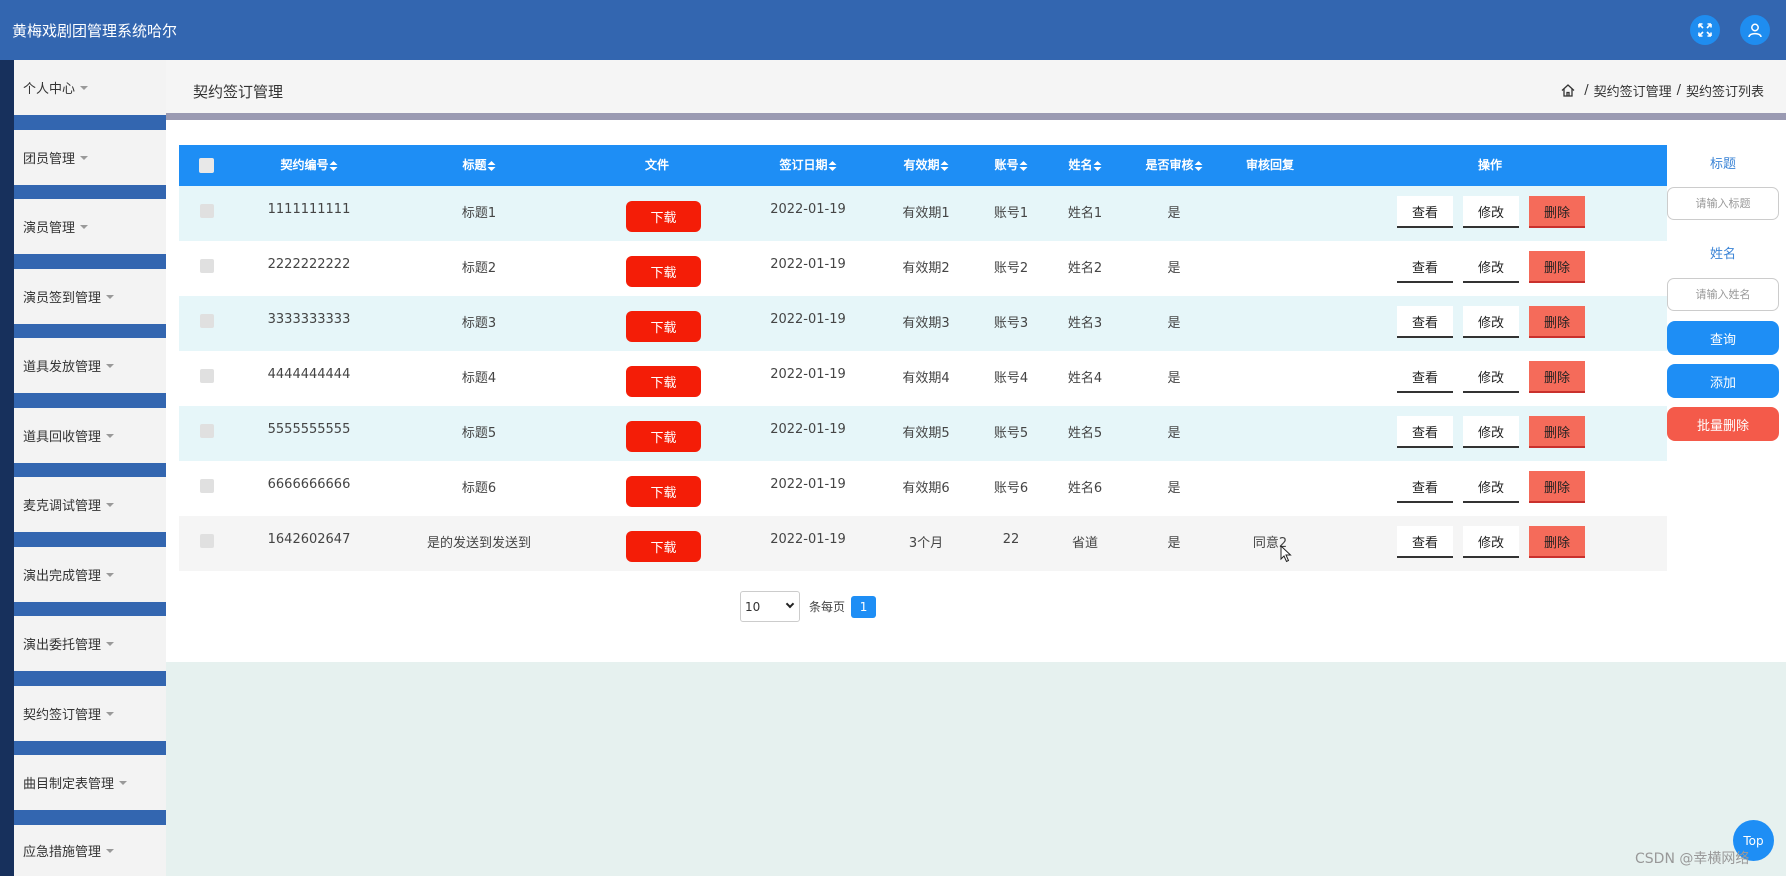 The width and height of the screenshot is (1786, 876). What do you see at coordinates (206, 165) in the screenshot?
I see `select-all-checkbox` at bounding box center [206, 165].